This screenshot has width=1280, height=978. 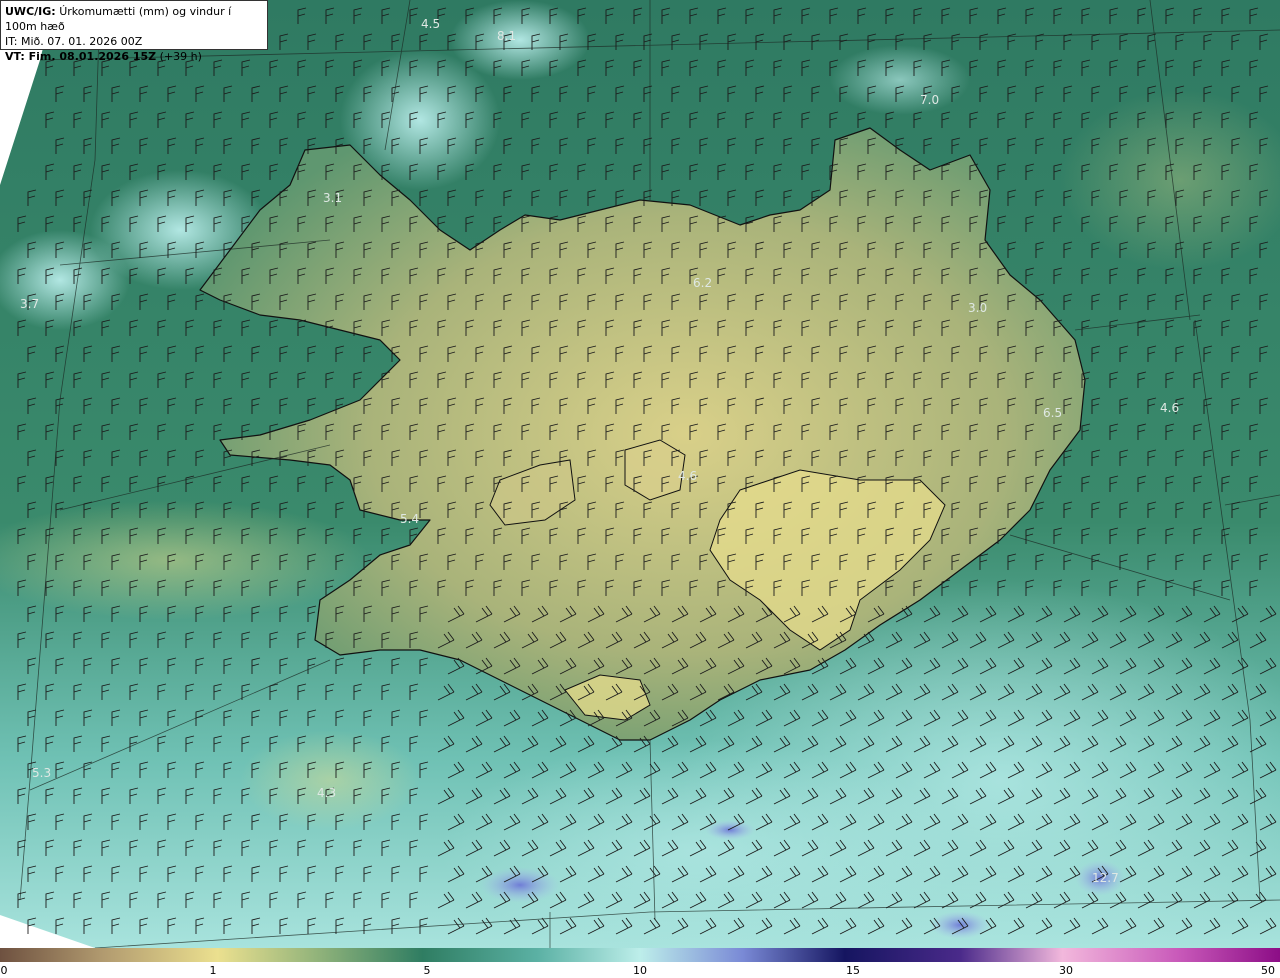 I want to click on valid-time-line: VT: Fim. 08.01.2026 15Z (+39 h), so click(x=134, y=56).